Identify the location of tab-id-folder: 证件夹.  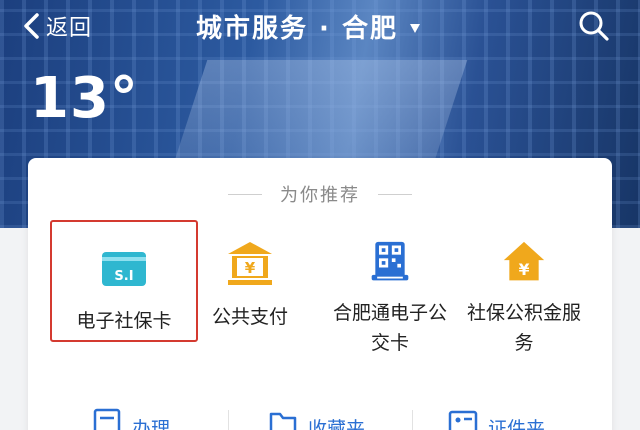
(496, 417).